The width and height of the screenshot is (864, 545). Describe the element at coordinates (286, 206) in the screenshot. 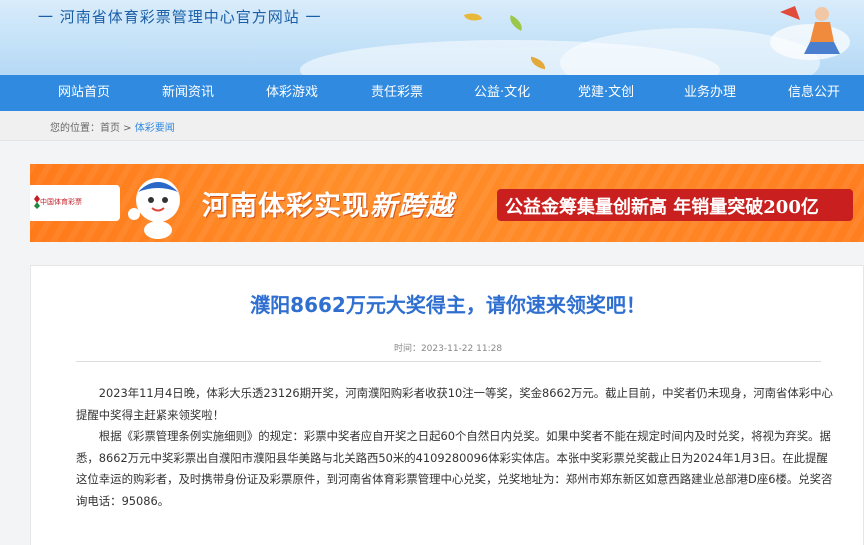

I see `banner-headline-main: 河南体彩实现` at that location.